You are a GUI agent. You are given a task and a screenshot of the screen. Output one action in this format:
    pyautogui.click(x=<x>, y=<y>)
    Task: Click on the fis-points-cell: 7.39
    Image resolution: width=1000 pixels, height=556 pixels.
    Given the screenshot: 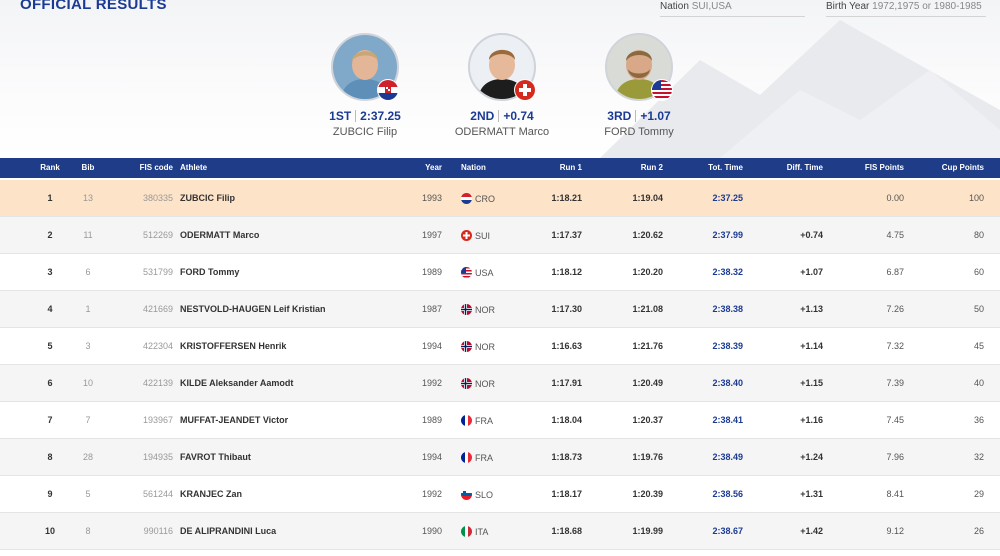 What is the action you would take?
    pyautogui.click(x=895, y=383)
    